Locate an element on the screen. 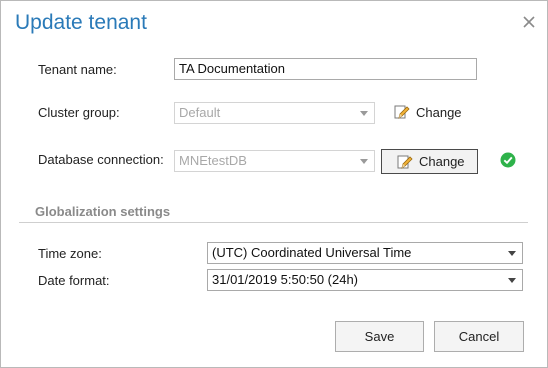 The width and height of the screenshot is (548, 368). time-zone-select: (UTC) Coordinated Universal Time is located at coordinates (365, 253).